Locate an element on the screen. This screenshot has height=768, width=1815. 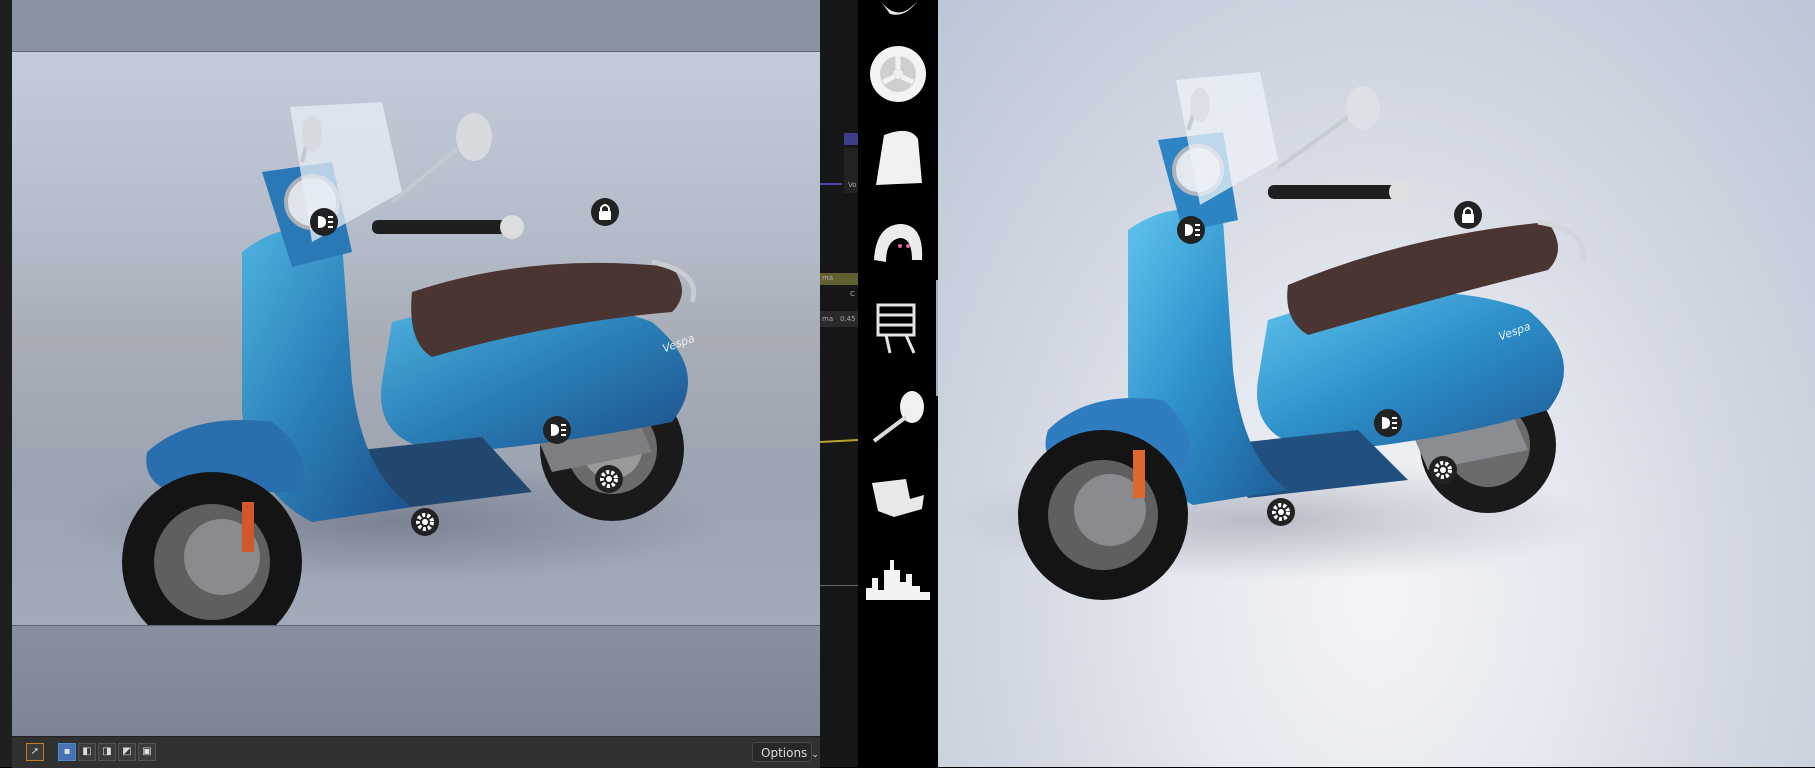
panel-value: 0.45 is located at coordinates (848, 319).